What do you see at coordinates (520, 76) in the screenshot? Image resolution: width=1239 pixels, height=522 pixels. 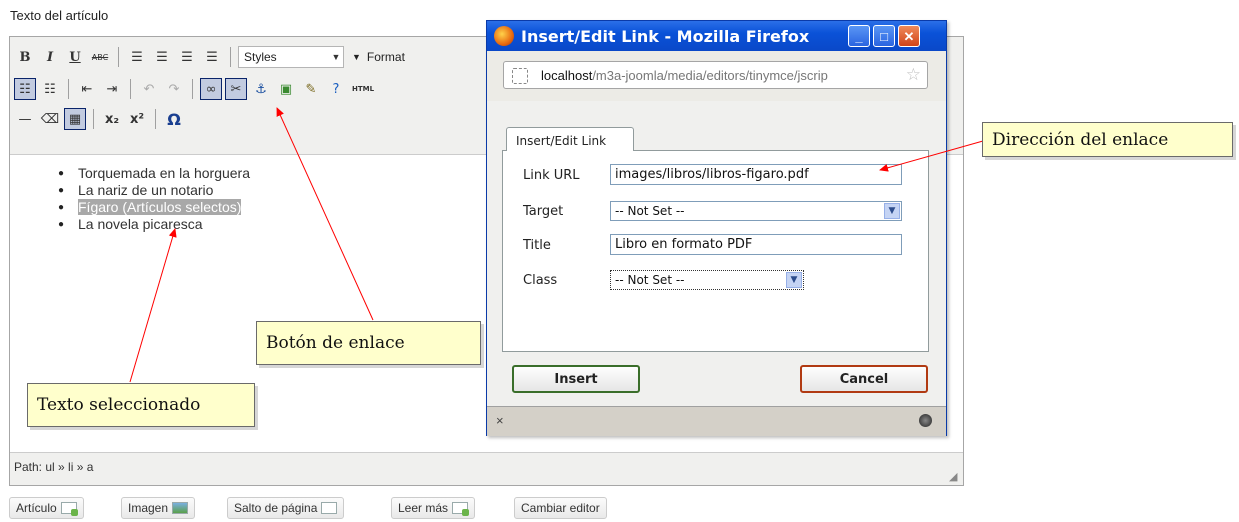 I see `site-identity-icon` at bounding box center [520, 76].